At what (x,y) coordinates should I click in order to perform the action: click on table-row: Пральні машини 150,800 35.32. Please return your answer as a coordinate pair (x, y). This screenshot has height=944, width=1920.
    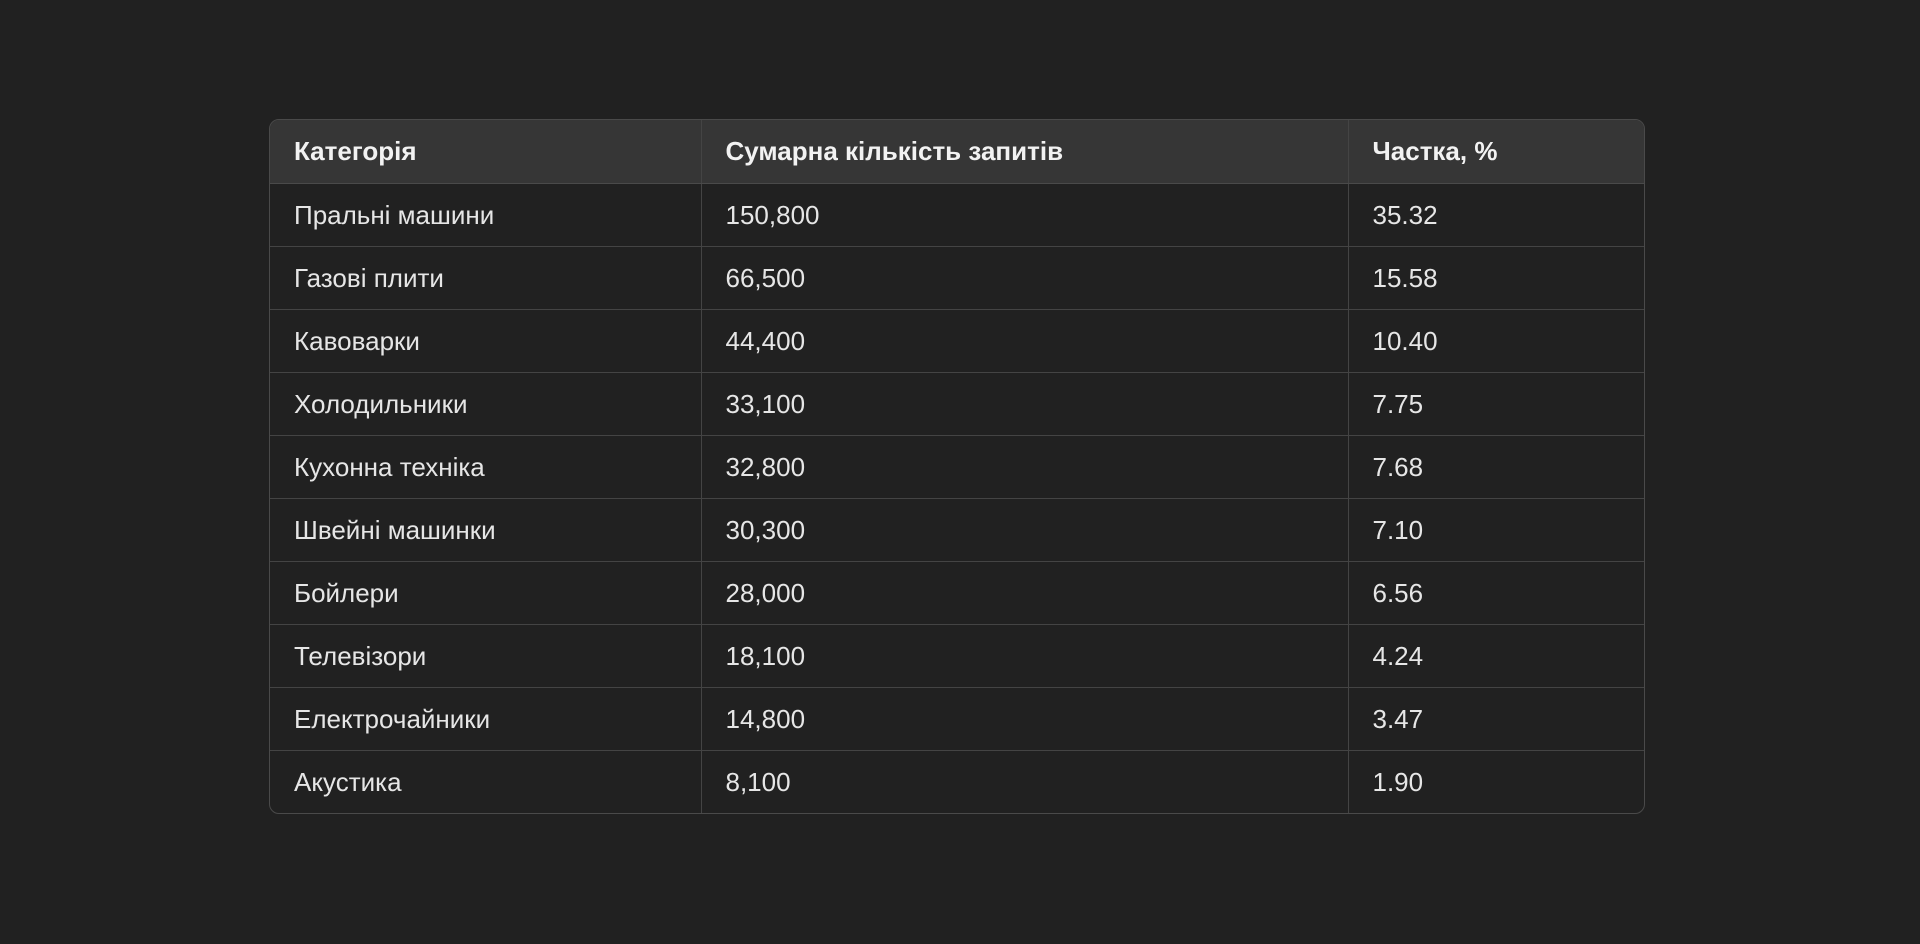
    Looking at the image, I should click on (957, 215).